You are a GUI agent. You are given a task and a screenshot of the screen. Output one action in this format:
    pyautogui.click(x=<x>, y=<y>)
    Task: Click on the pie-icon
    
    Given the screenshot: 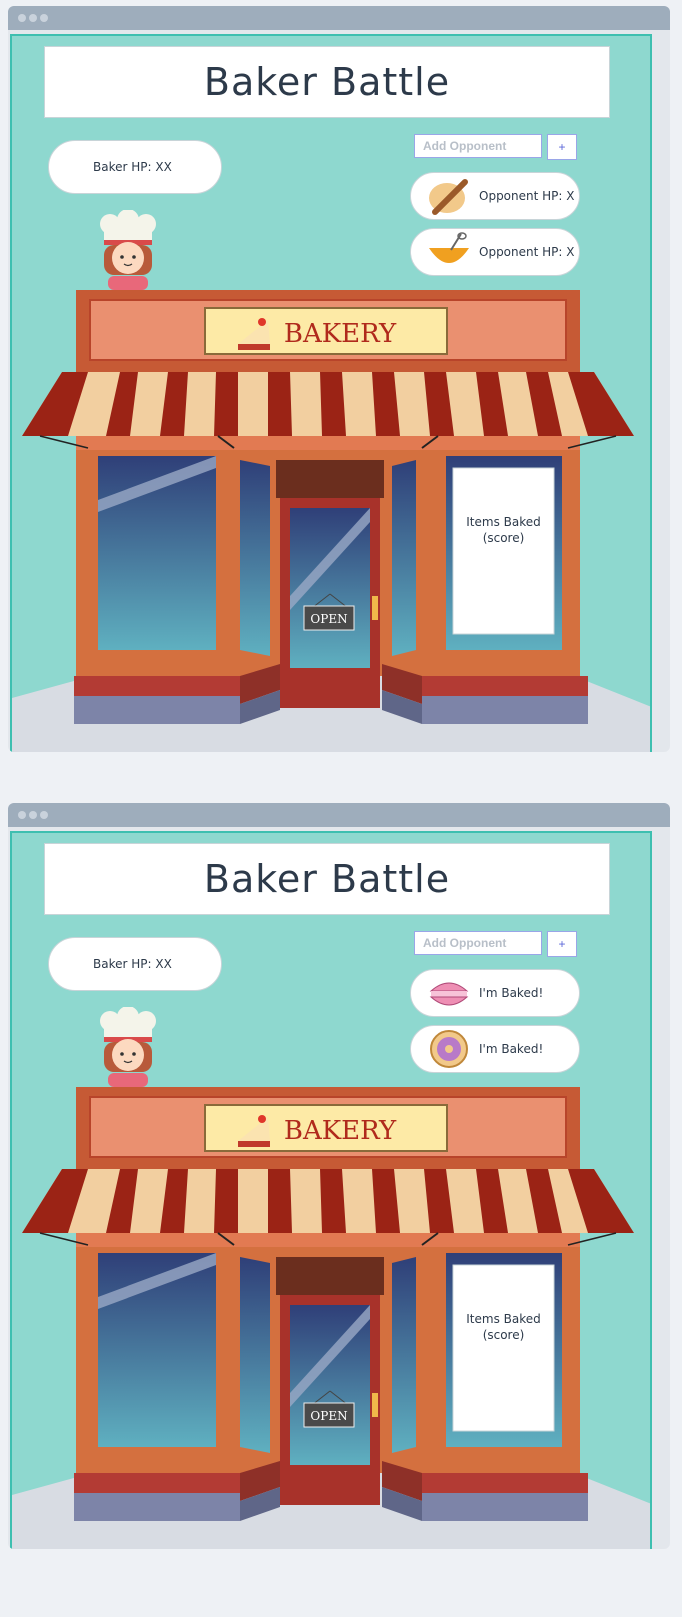 What is the action you would take?
    pyautogui.click(x=449, y=1049)
    